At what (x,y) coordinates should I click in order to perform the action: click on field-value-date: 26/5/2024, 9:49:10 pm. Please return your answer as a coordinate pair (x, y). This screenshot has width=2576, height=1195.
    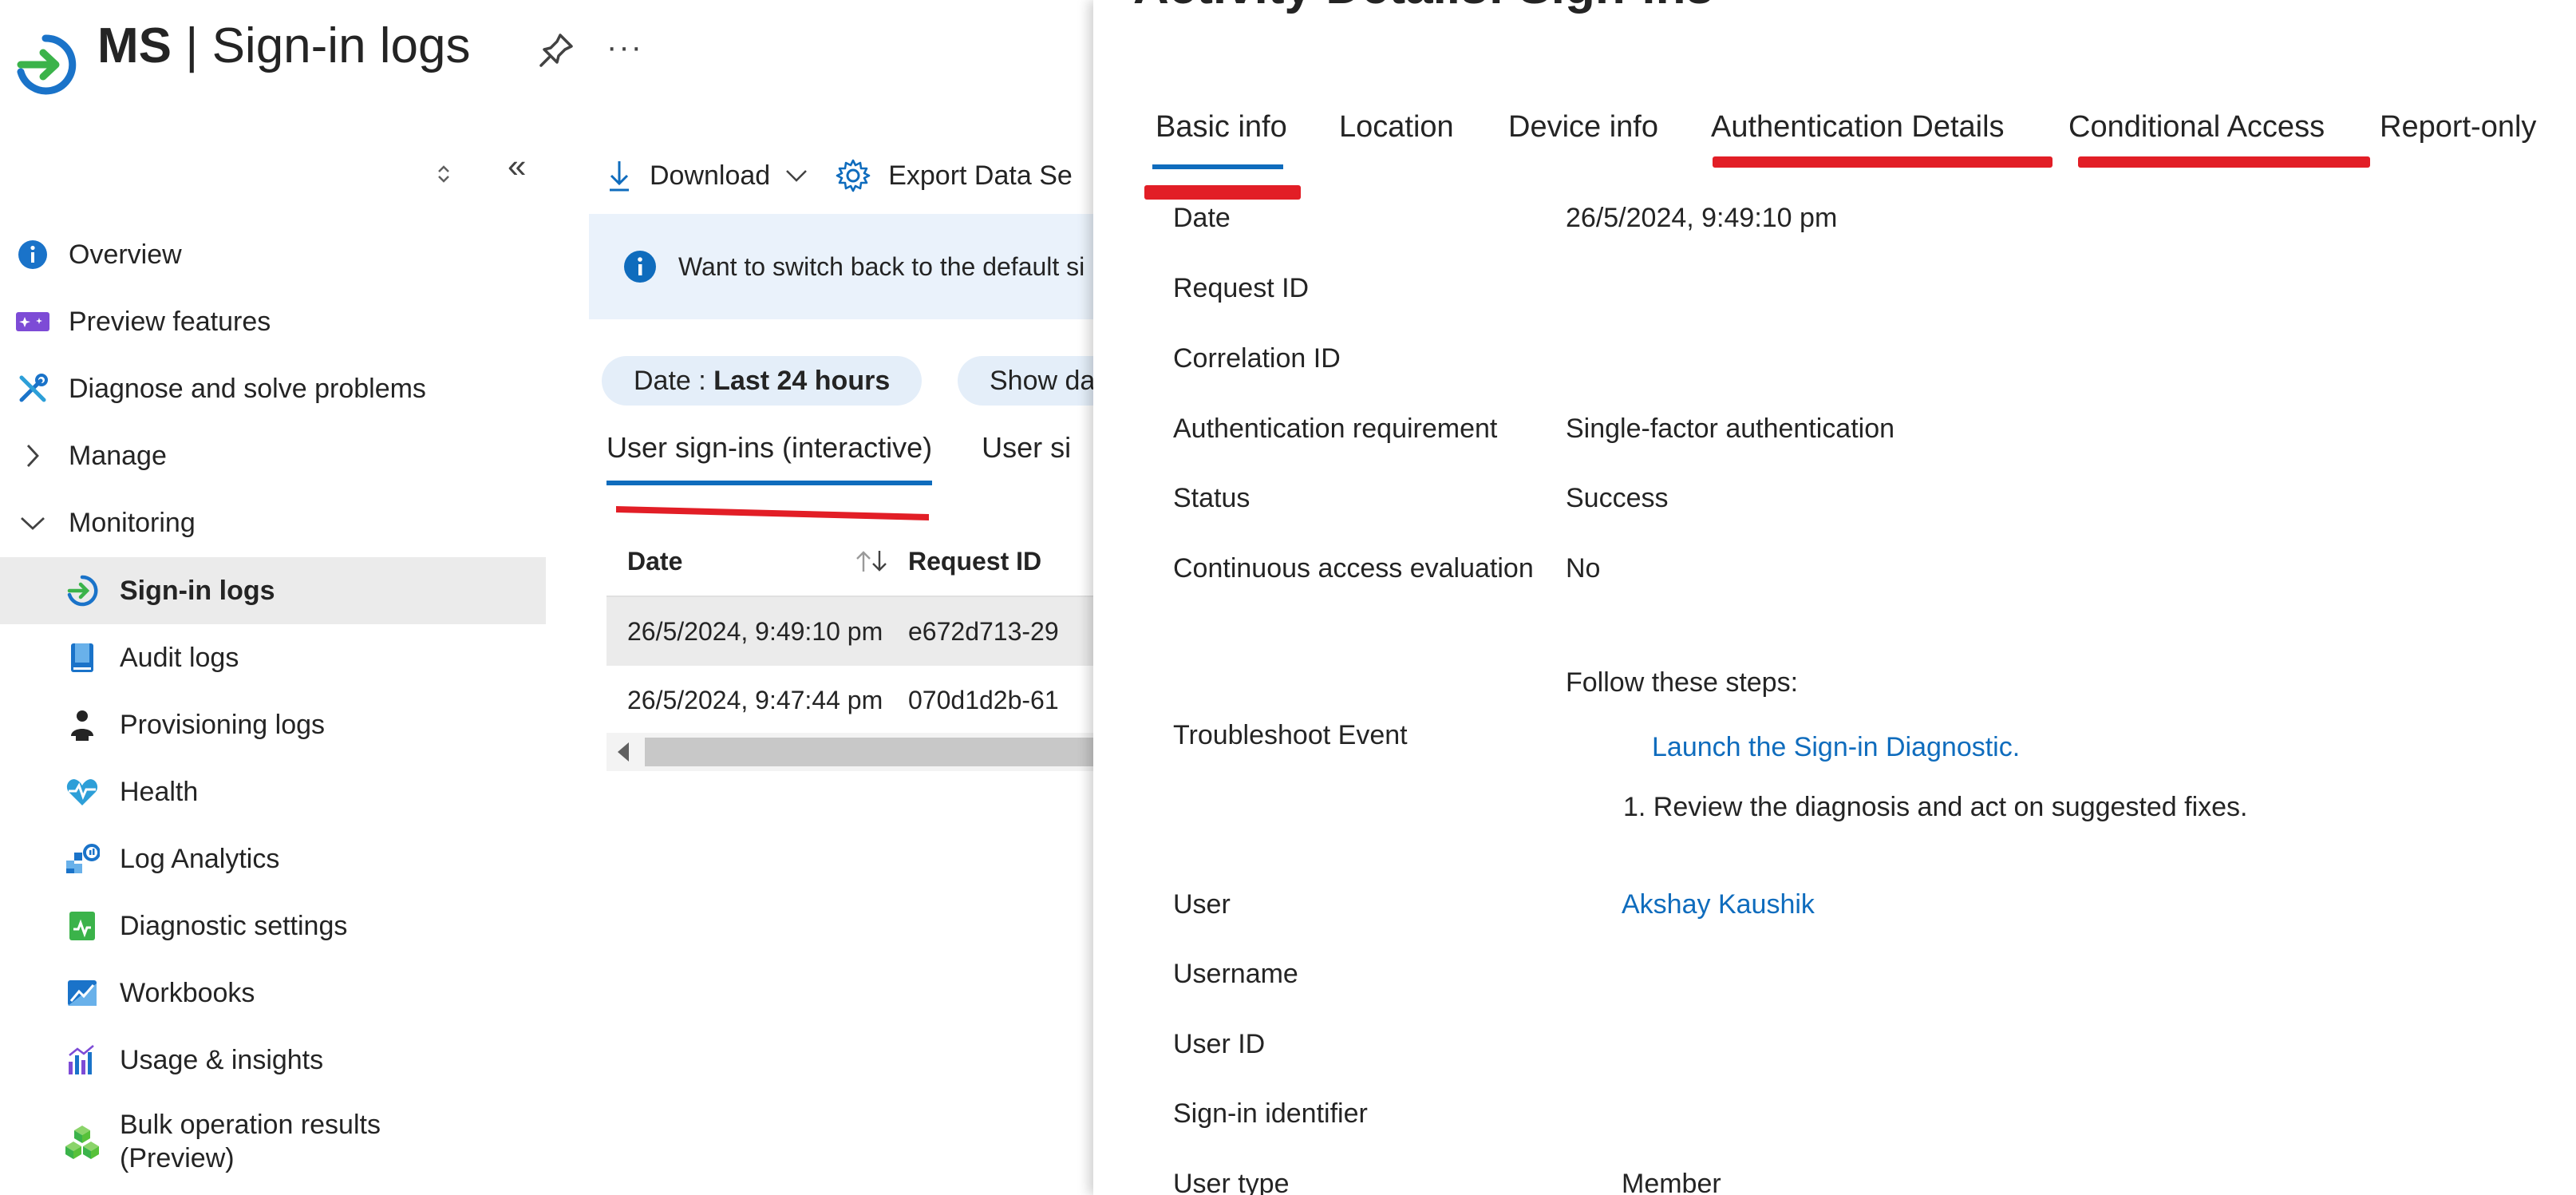
    Looking at the image, I should click on (1702, 218).